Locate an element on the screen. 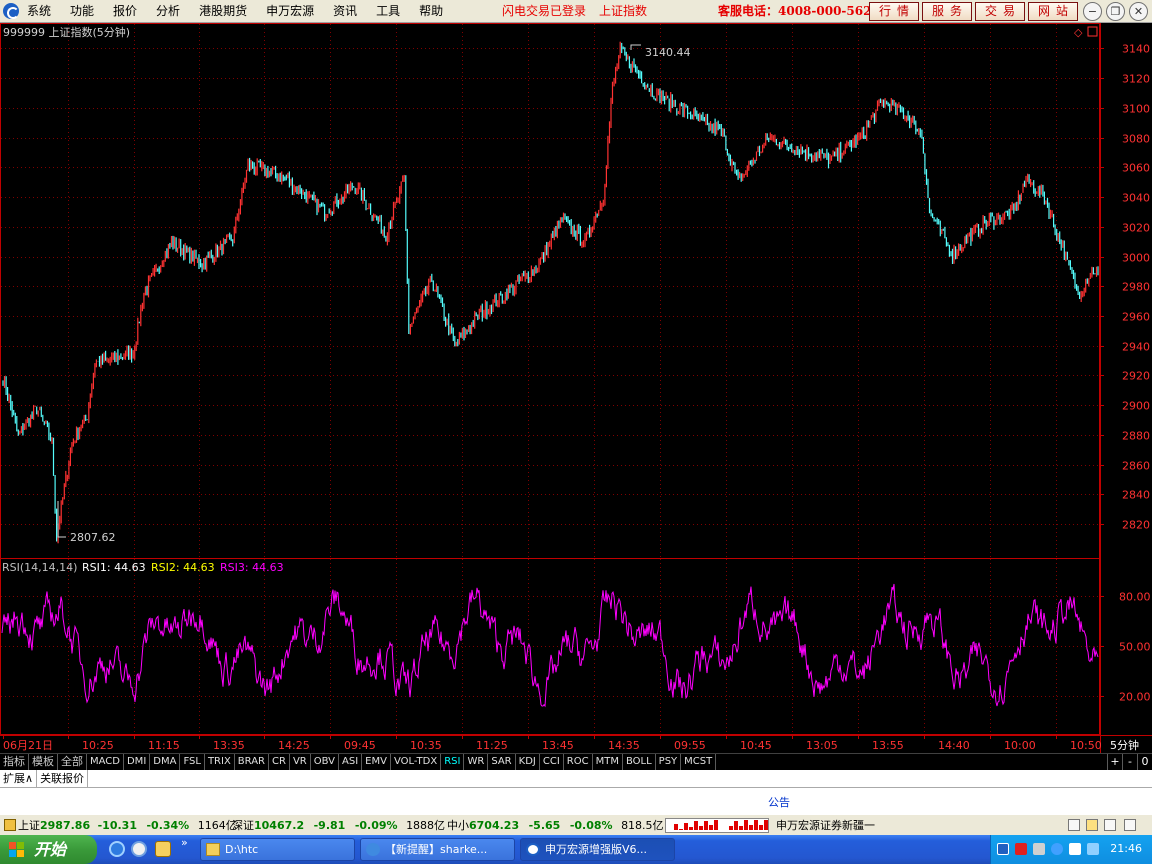  broker-server-label: 申万宏源证券新疆一 is located at coordinates (825, 825).